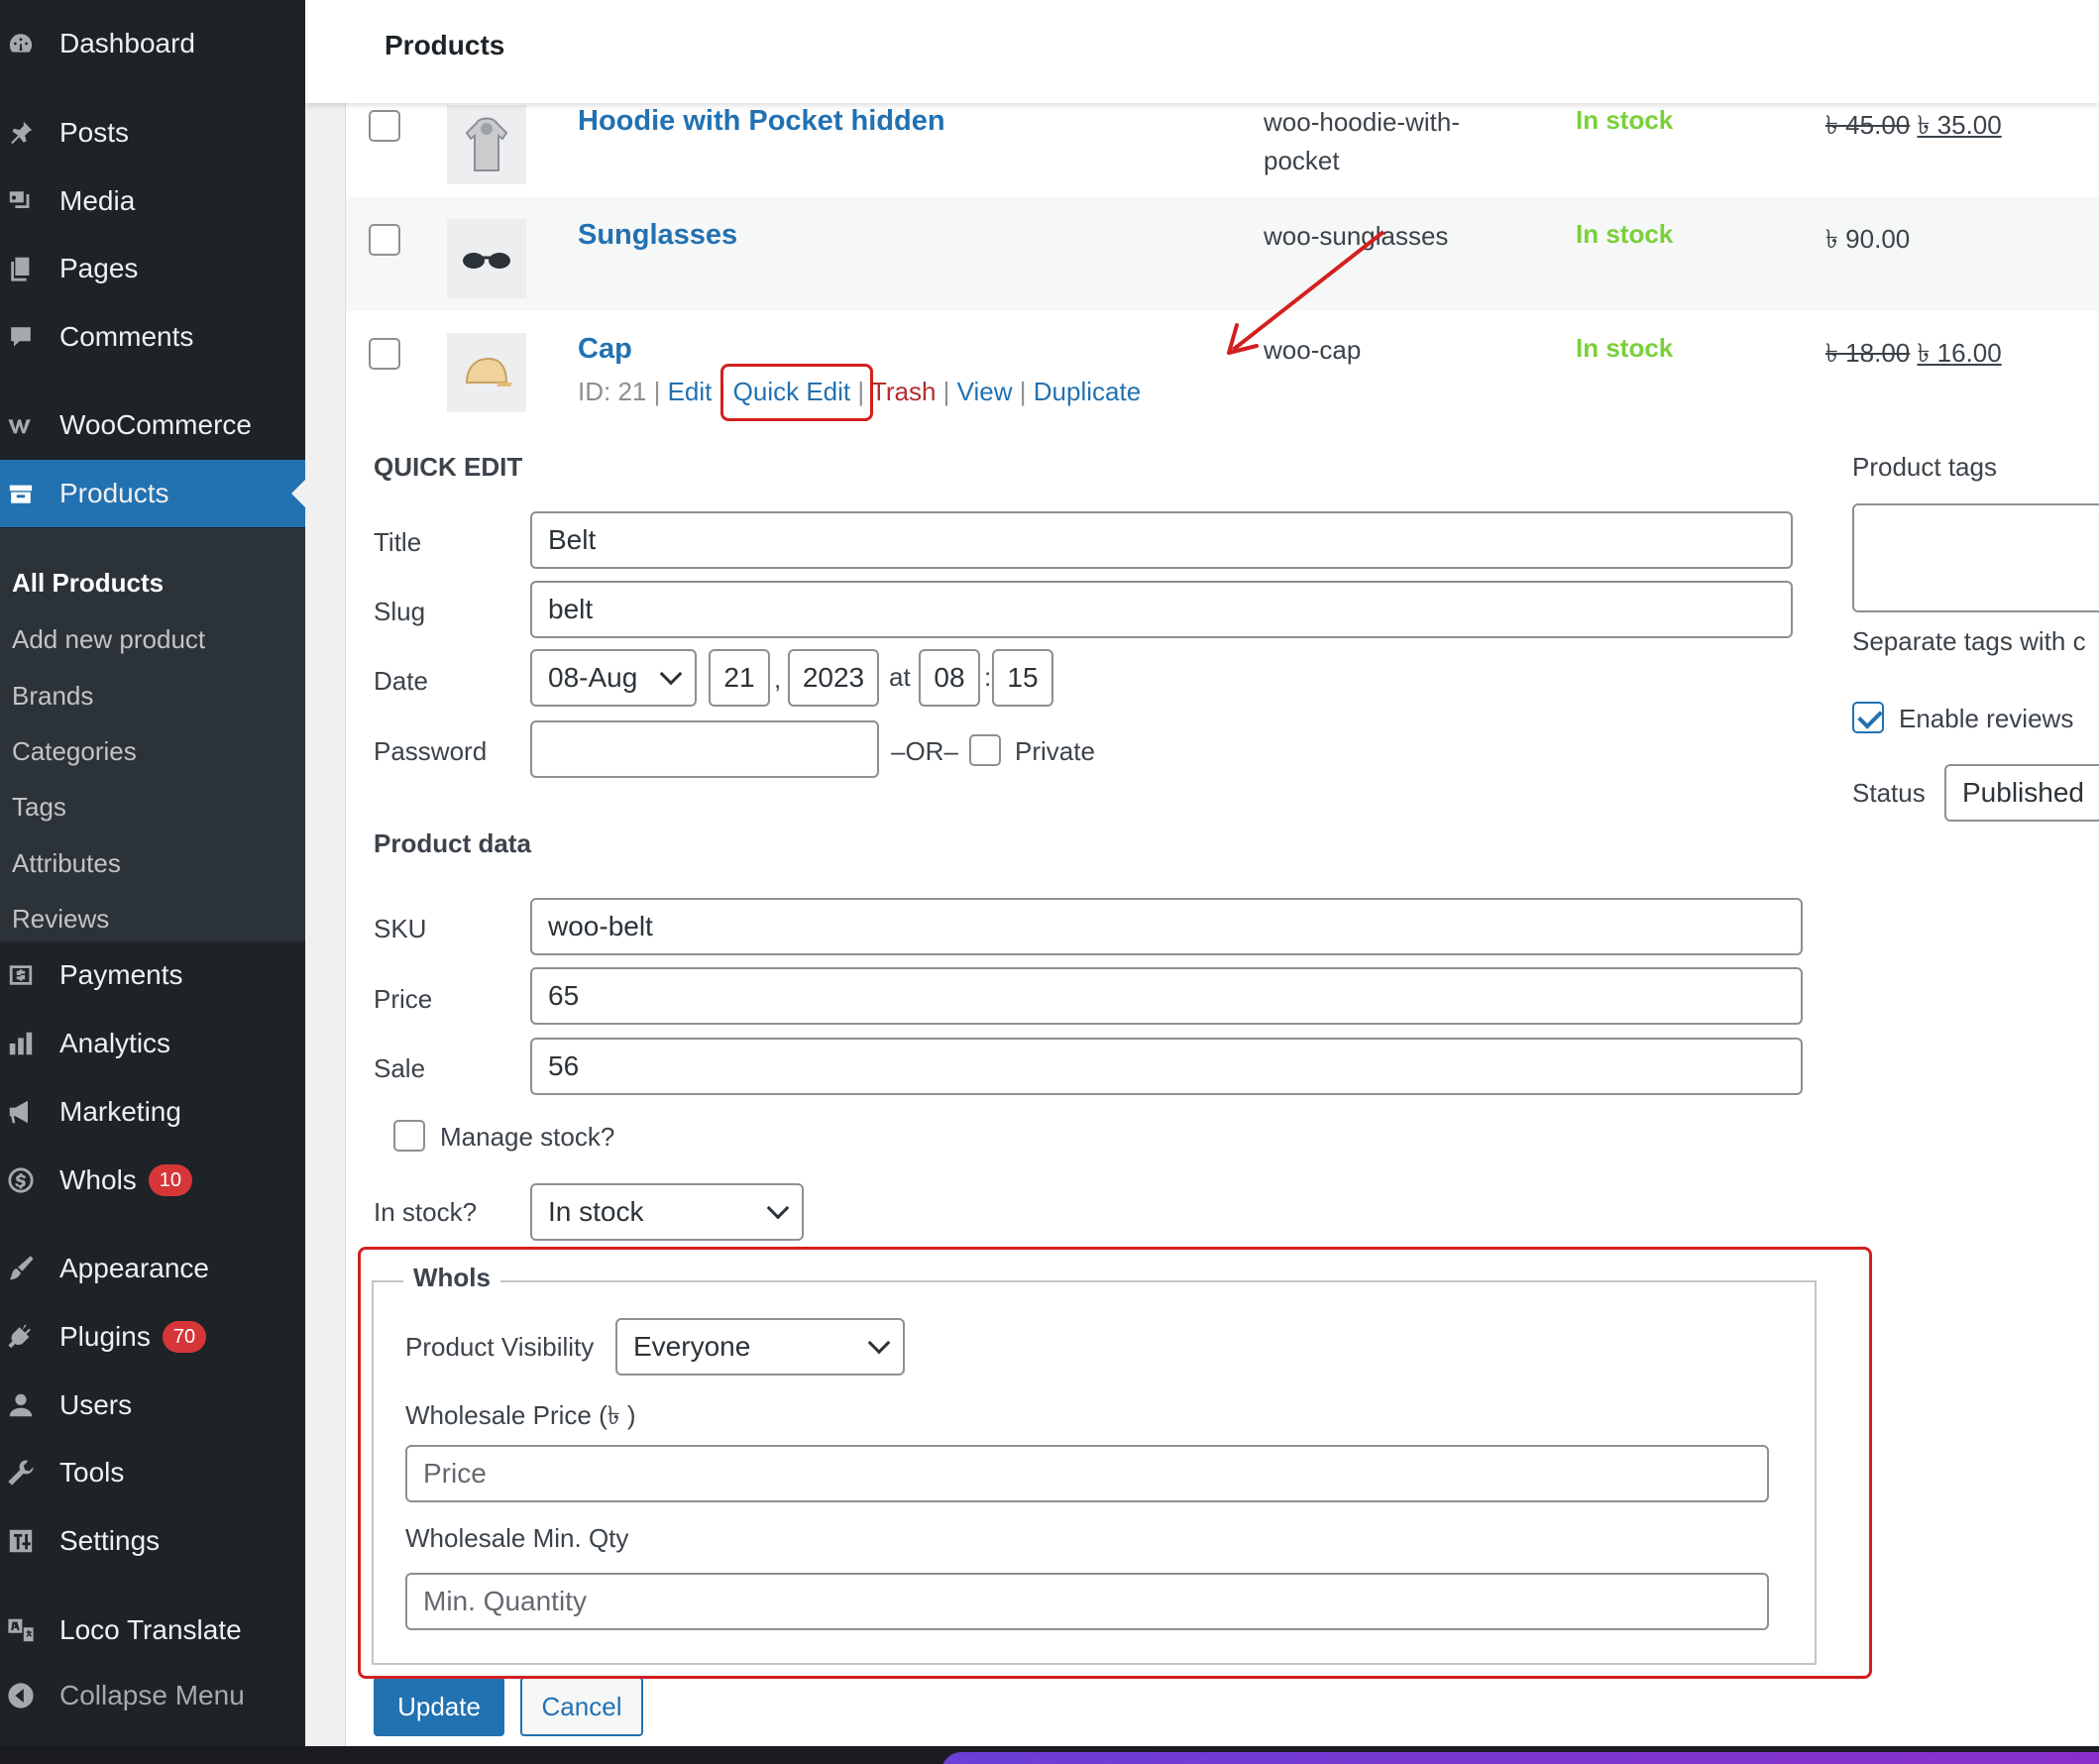 This screenshot has width=2099, height=1764. I want to click on product-price: ৳ 90.00, so click(1868, 239).